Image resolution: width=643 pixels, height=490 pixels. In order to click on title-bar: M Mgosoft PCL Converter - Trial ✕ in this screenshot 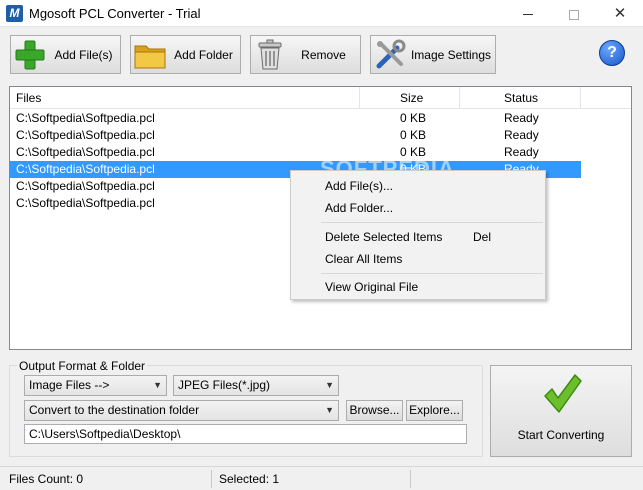, I will do `click(321, 13)`.